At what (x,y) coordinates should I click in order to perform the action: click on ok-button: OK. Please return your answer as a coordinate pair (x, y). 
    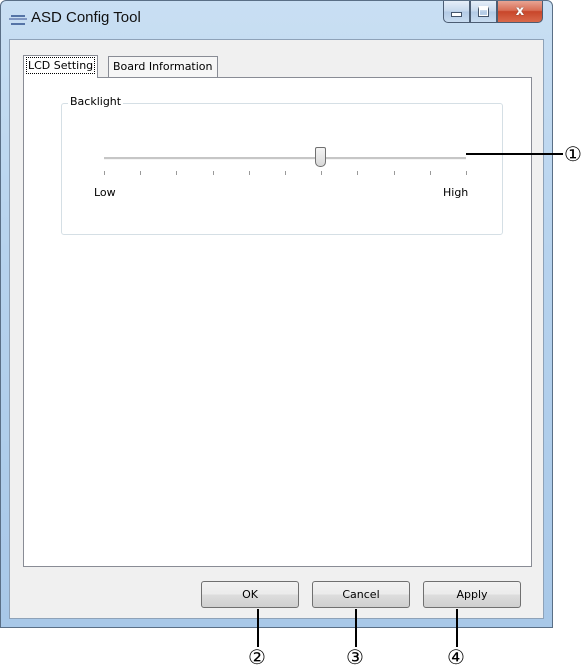
    Looking at the image, I should click on (250, 594).